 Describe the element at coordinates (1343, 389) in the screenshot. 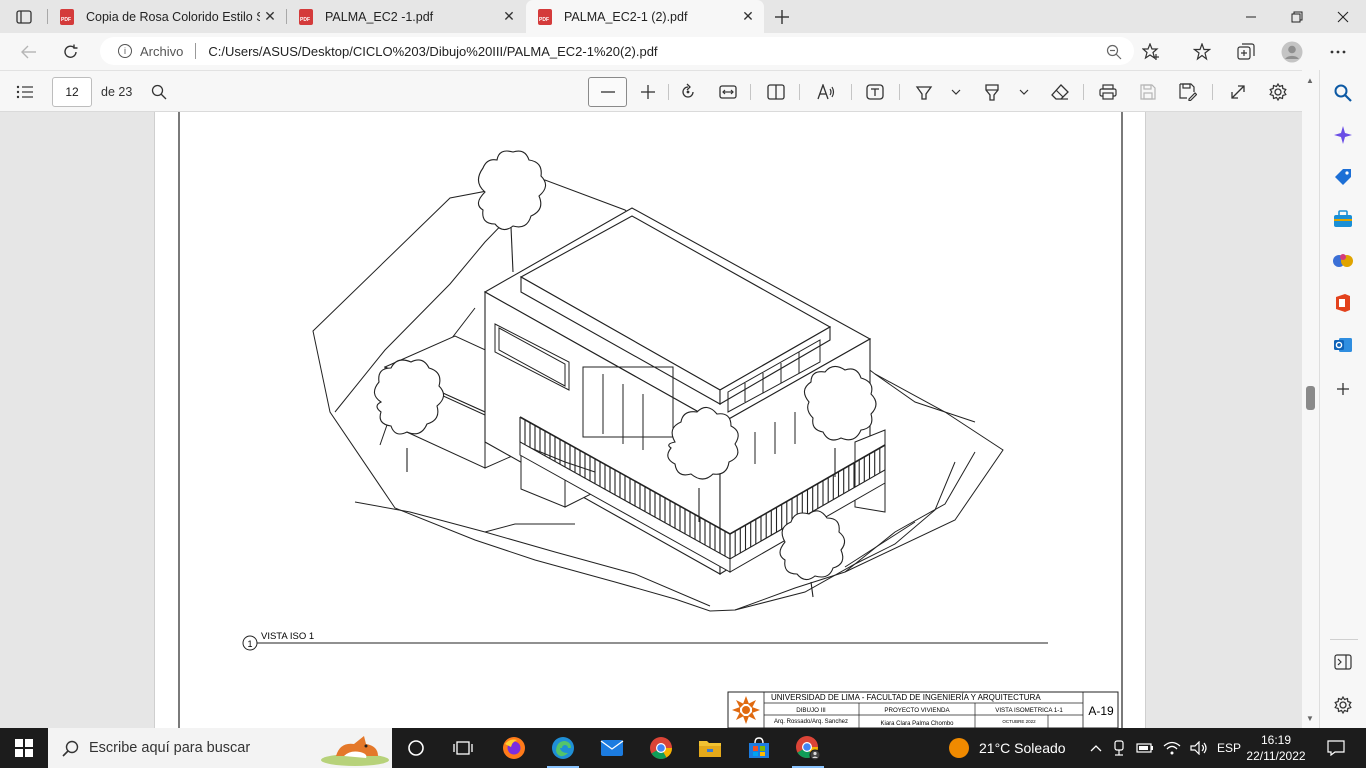

I see `sidebar-add-button` at that location.